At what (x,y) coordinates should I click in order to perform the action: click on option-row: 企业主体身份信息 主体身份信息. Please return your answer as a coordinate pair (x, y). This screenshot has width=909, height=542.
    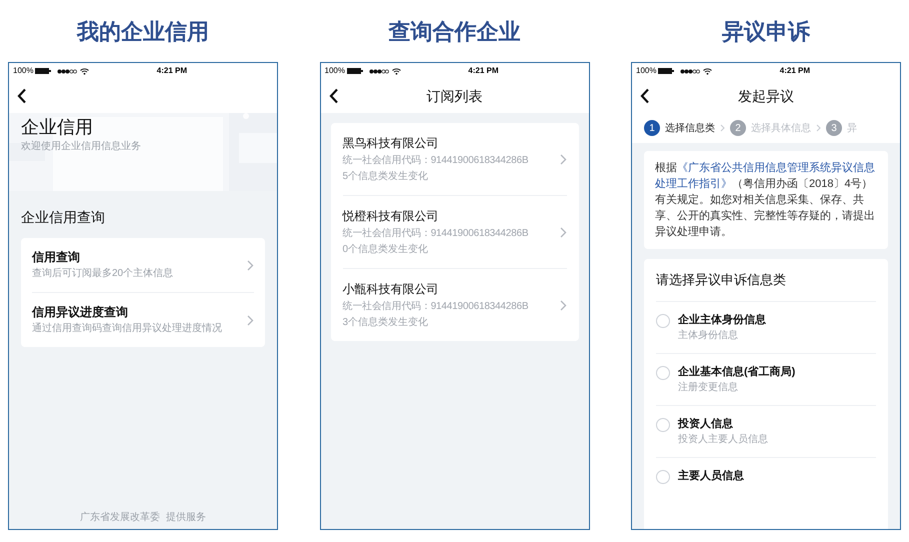
    Looking at the image, I should click on (766, 327).